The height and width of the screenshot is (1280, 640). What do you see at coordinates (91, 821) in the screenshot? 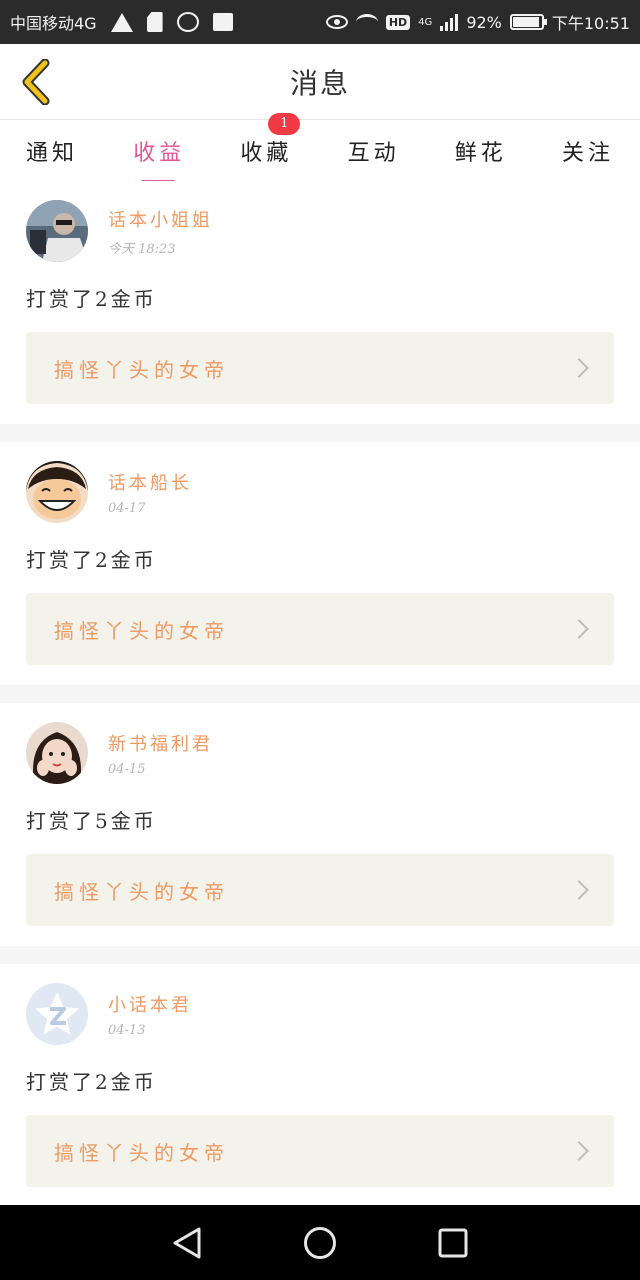
I see `message-text: 打赏了5金币` at bounding box center [91, 821].